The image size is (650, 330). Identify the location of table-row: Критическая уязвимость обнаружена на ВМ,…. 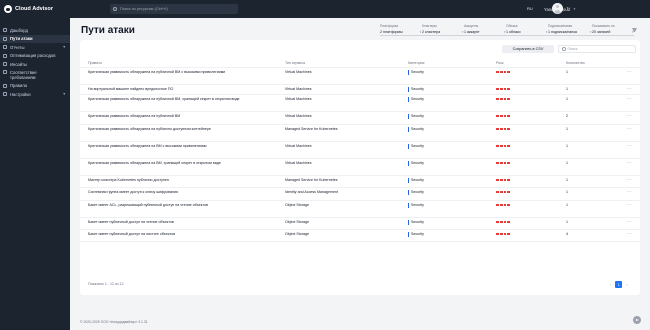
(360, 167).